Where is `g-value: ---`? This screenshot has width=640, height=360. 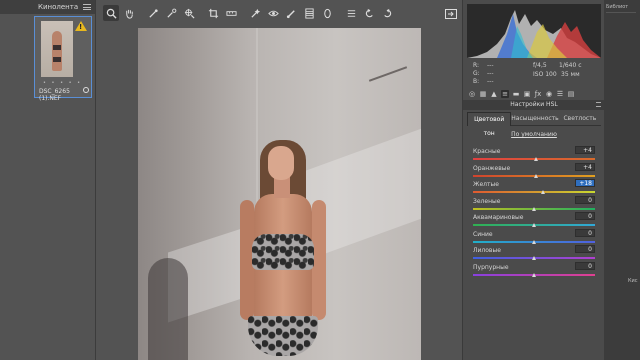 g-value: --- is located at coordinates (490, 73).